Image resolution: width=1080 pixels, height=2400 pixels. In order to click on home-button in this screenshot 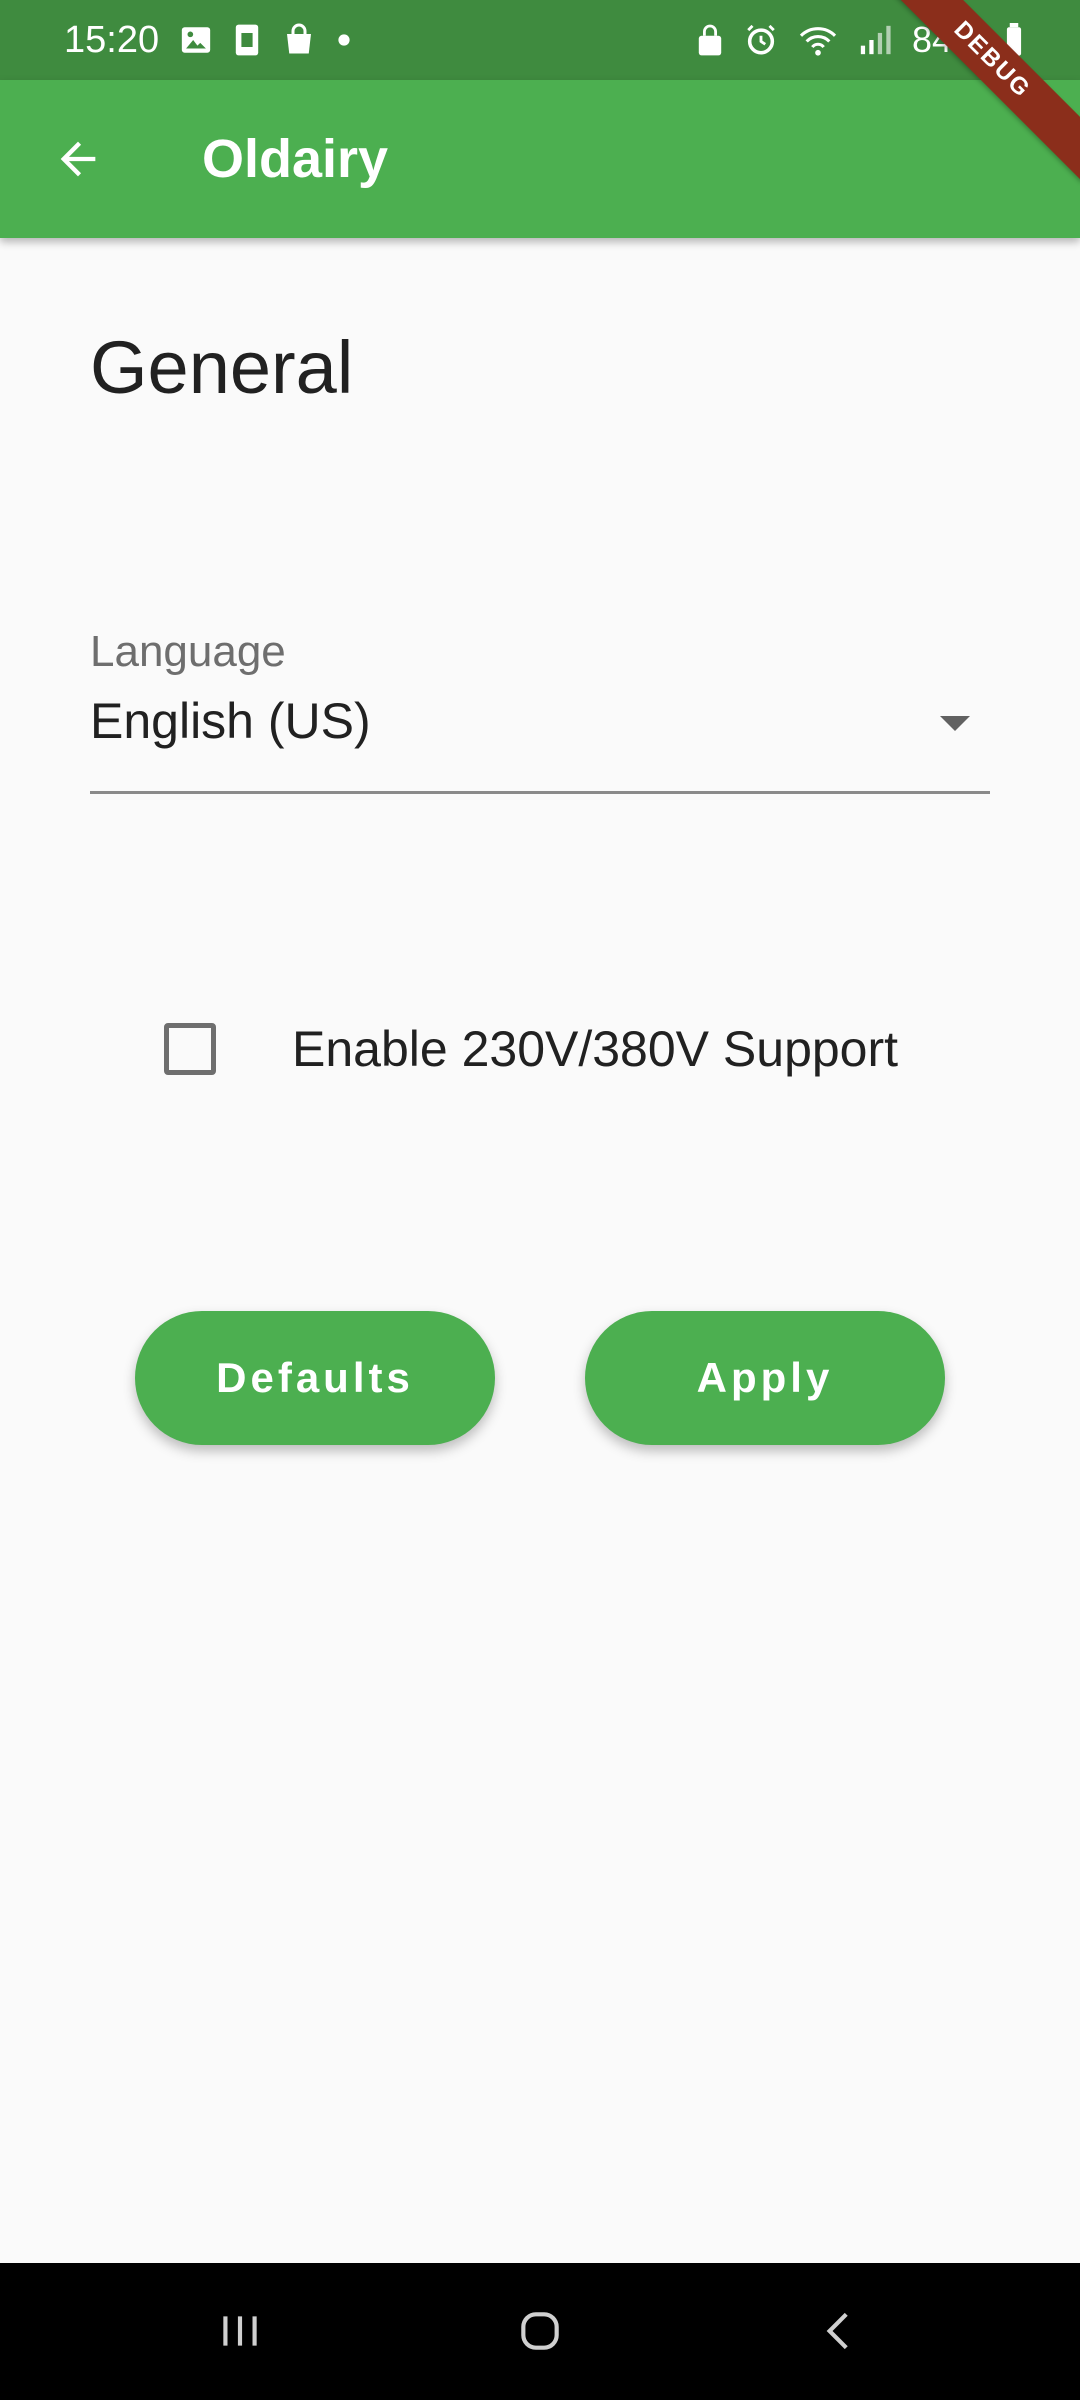, I will do `click(540, 2331)`.